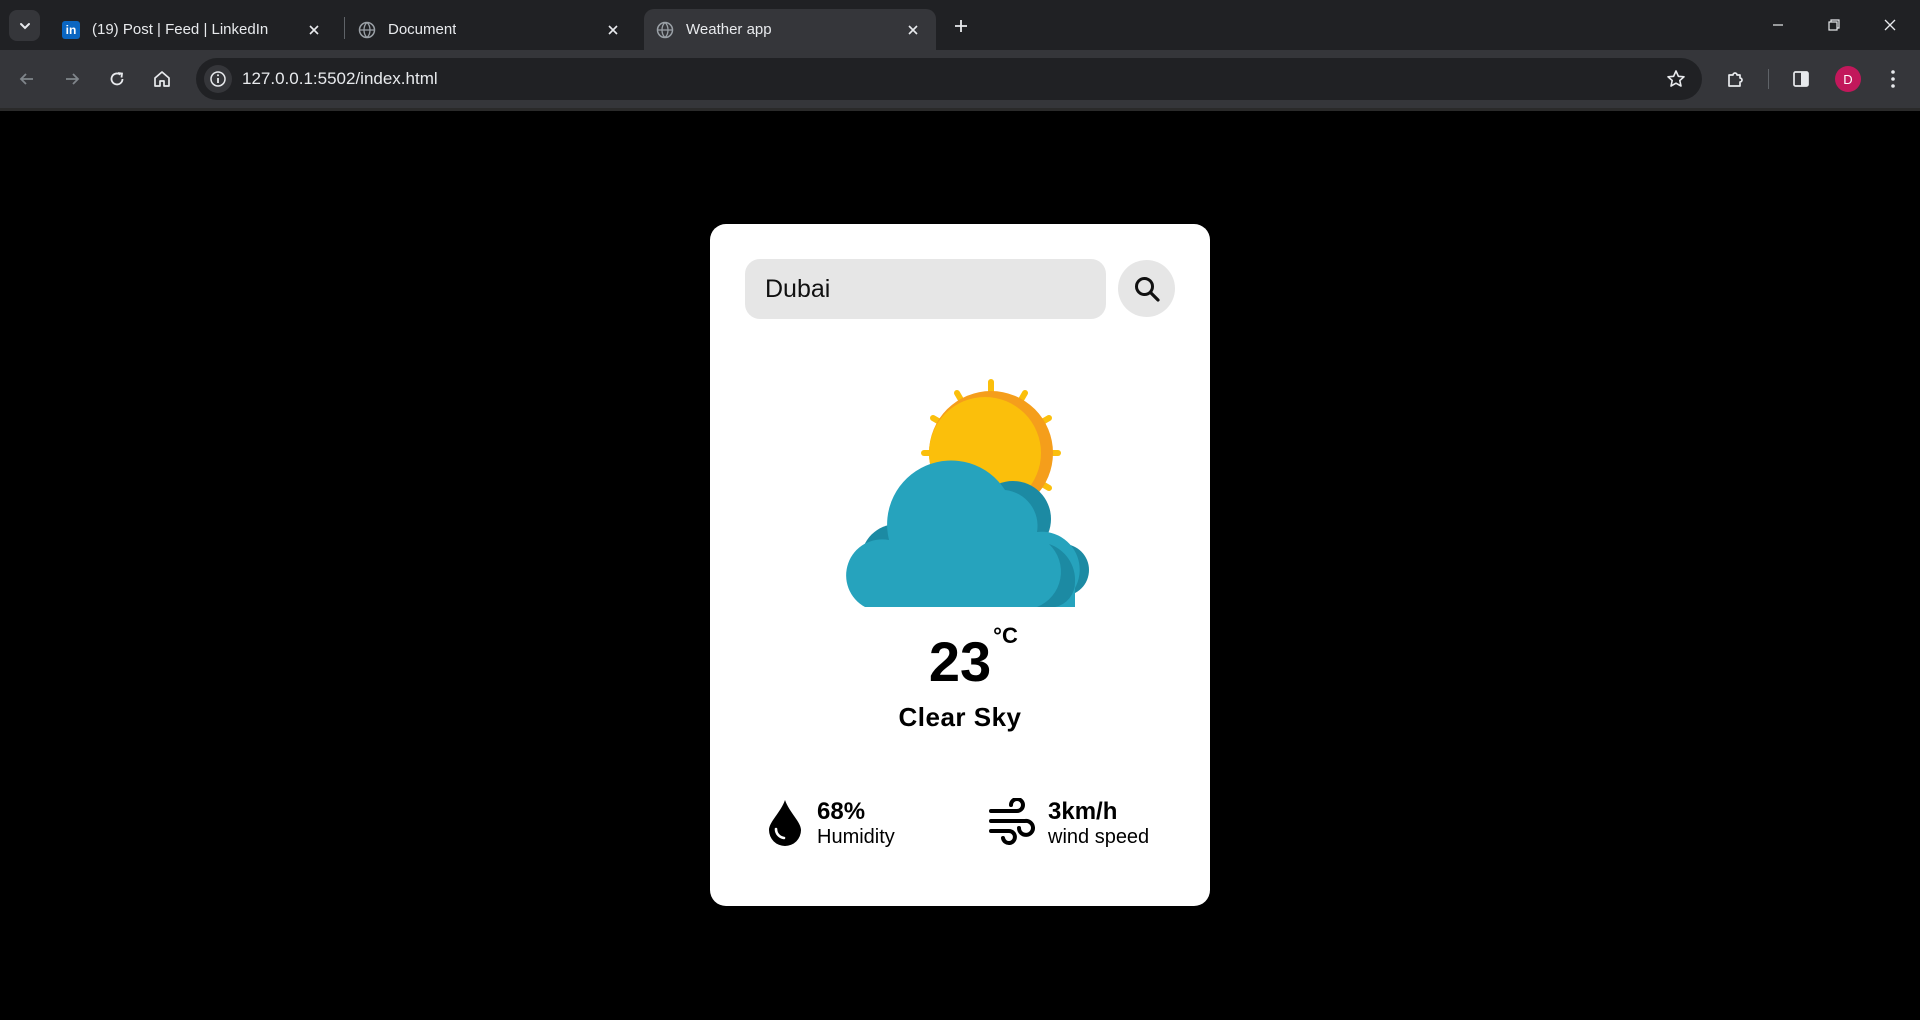  Describe the element at coordinates (1005, 635) in the screenshot. I see `temperature-unit: °C` at that location.